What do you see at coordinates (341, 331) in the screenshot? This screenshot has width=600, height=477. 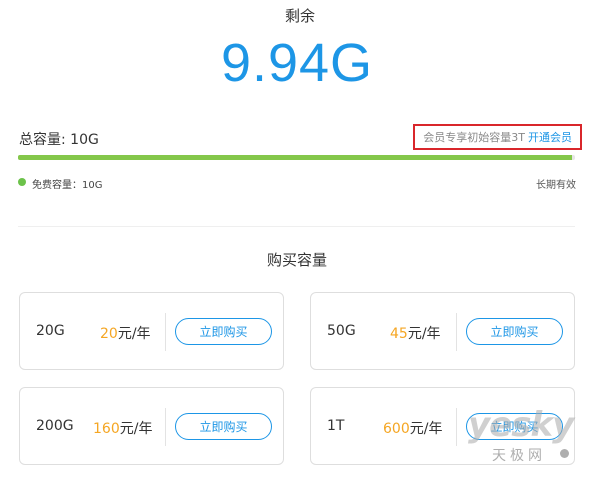 I see `plan-size: 50G` at bounding box center [341, 331].